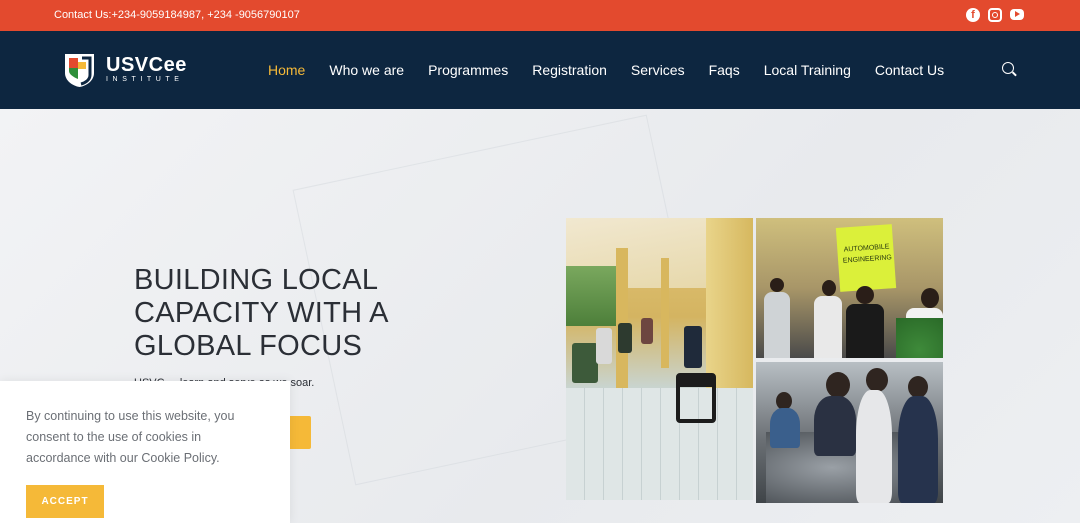 This screenshot has width=1080, height=523. I want to click on photo-sign-text: AUTOMOBILE ENGINEERING, so click(867, 254).